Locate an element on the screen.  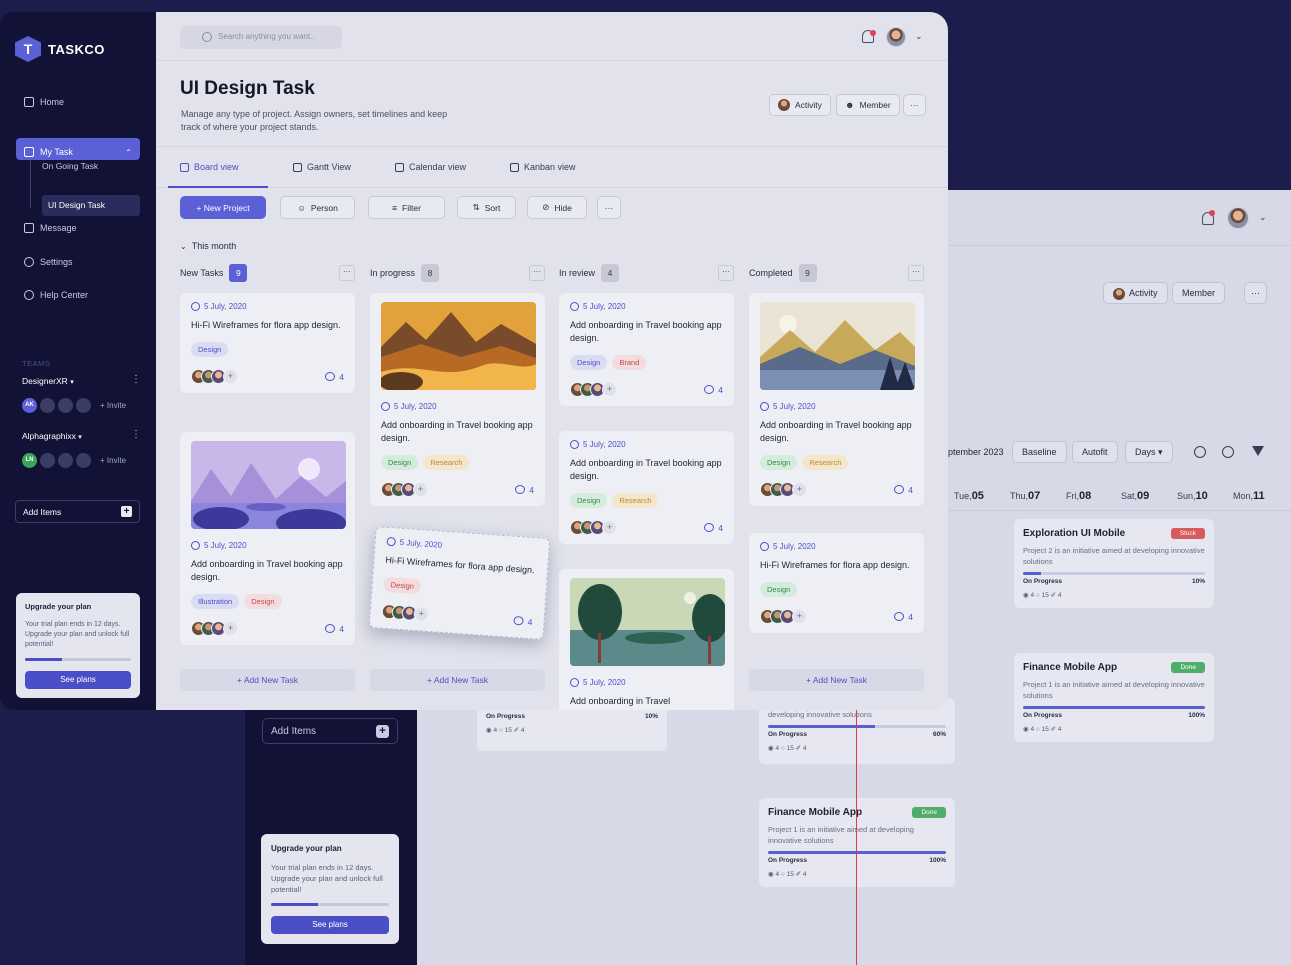
member-avatar: LN is located at coordinates (29, 460).